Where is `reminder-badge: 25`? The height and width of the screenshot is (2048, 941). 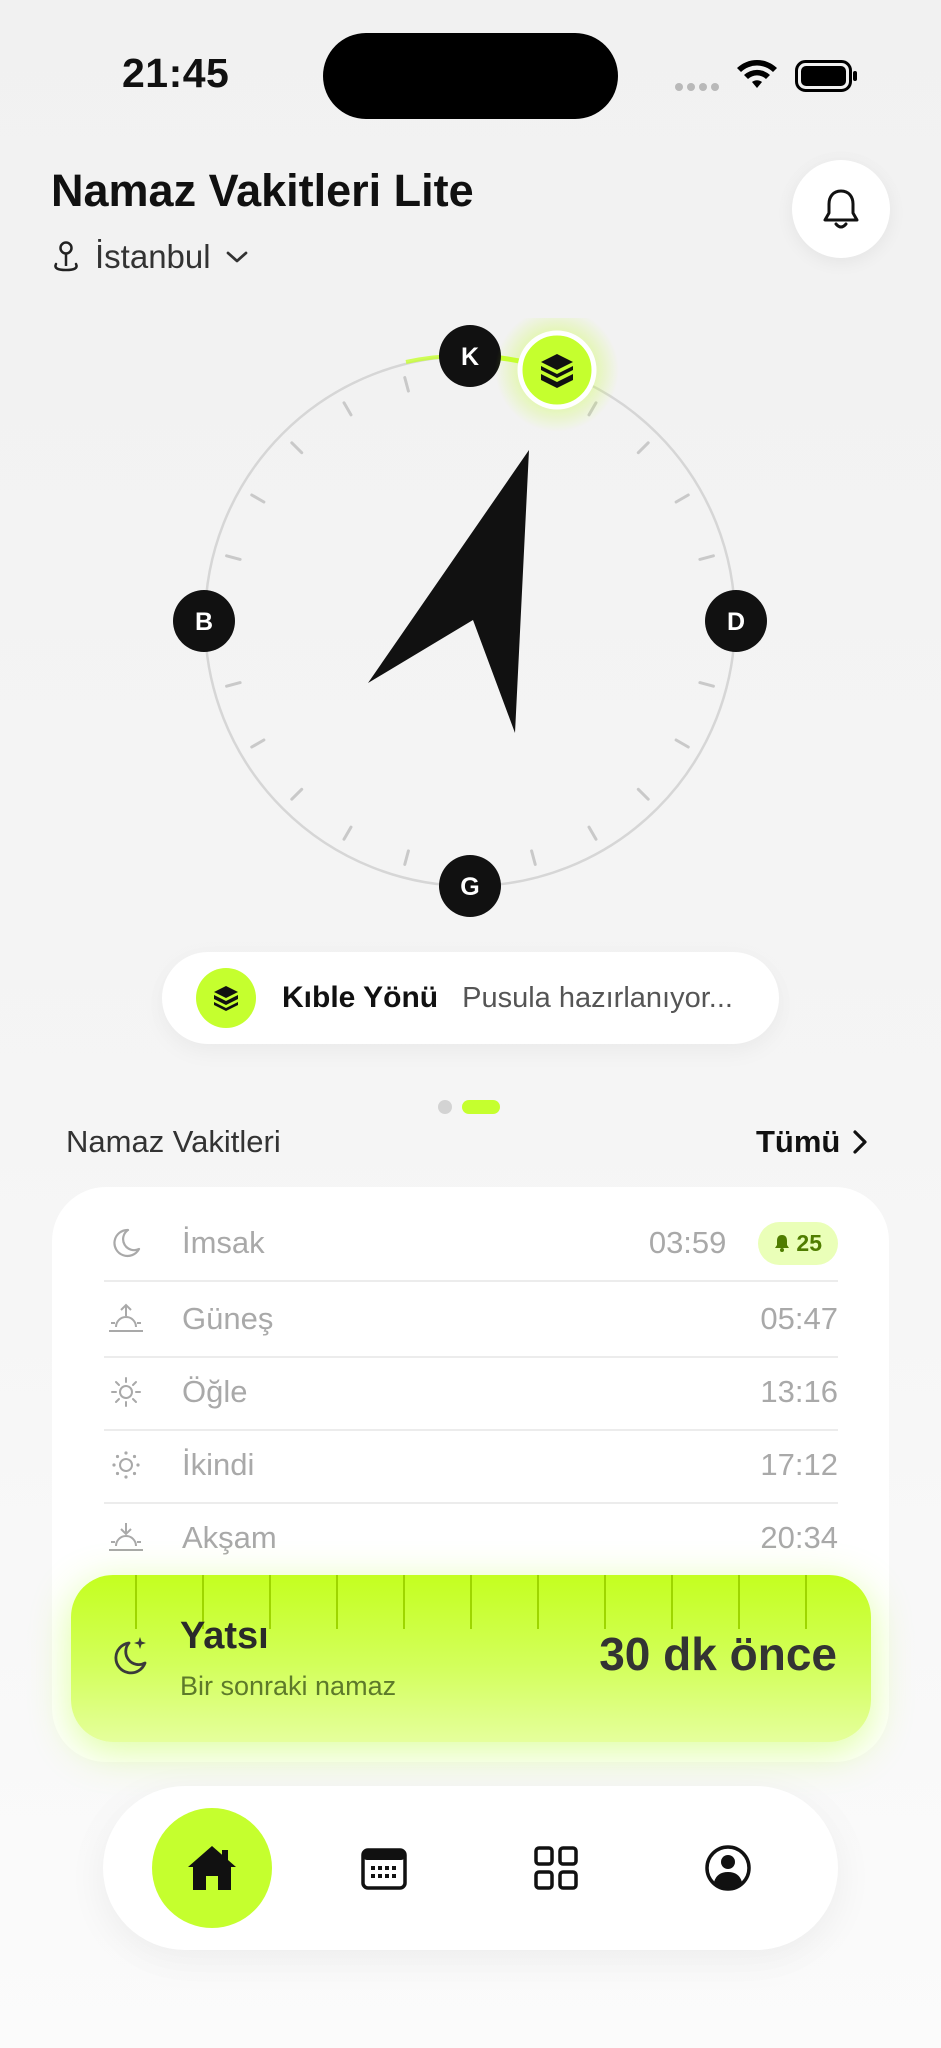 reminder-badge: 25 is located at coordinates (798, 1243).